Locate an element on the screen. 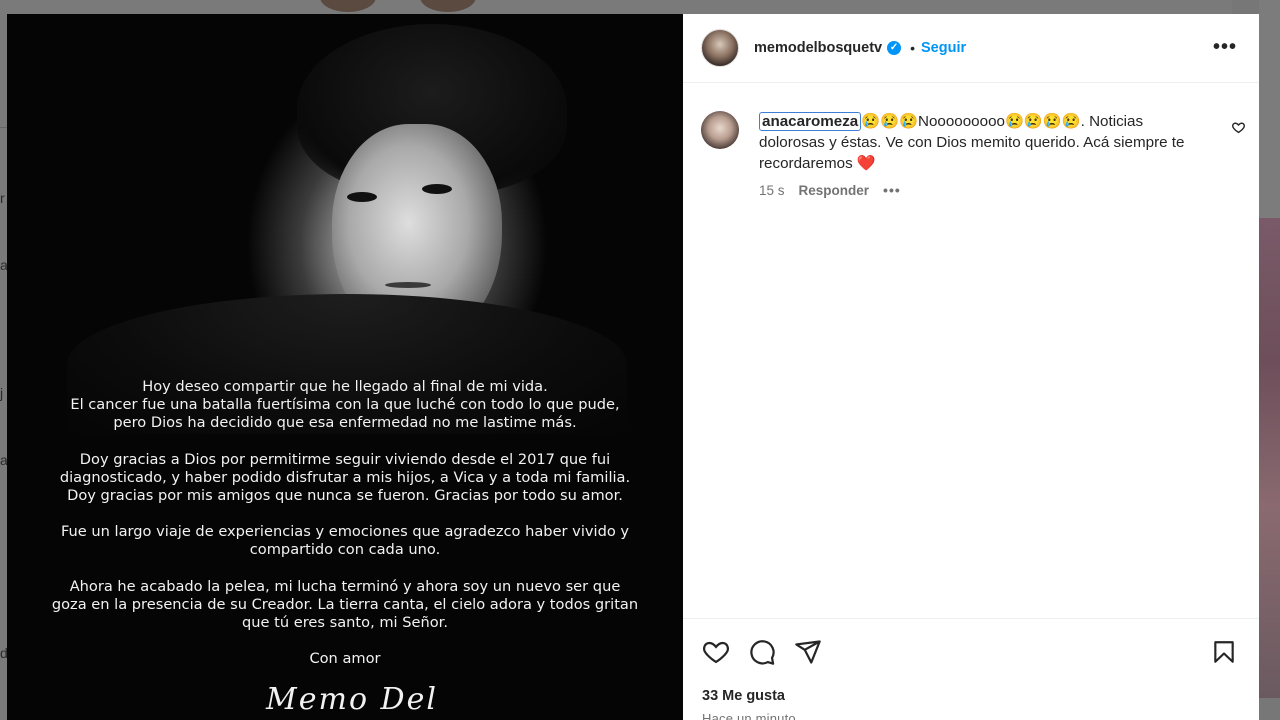 This screenshot has width=1280, height=720. follow-button: Seguir is located at coordinates (943, 48).